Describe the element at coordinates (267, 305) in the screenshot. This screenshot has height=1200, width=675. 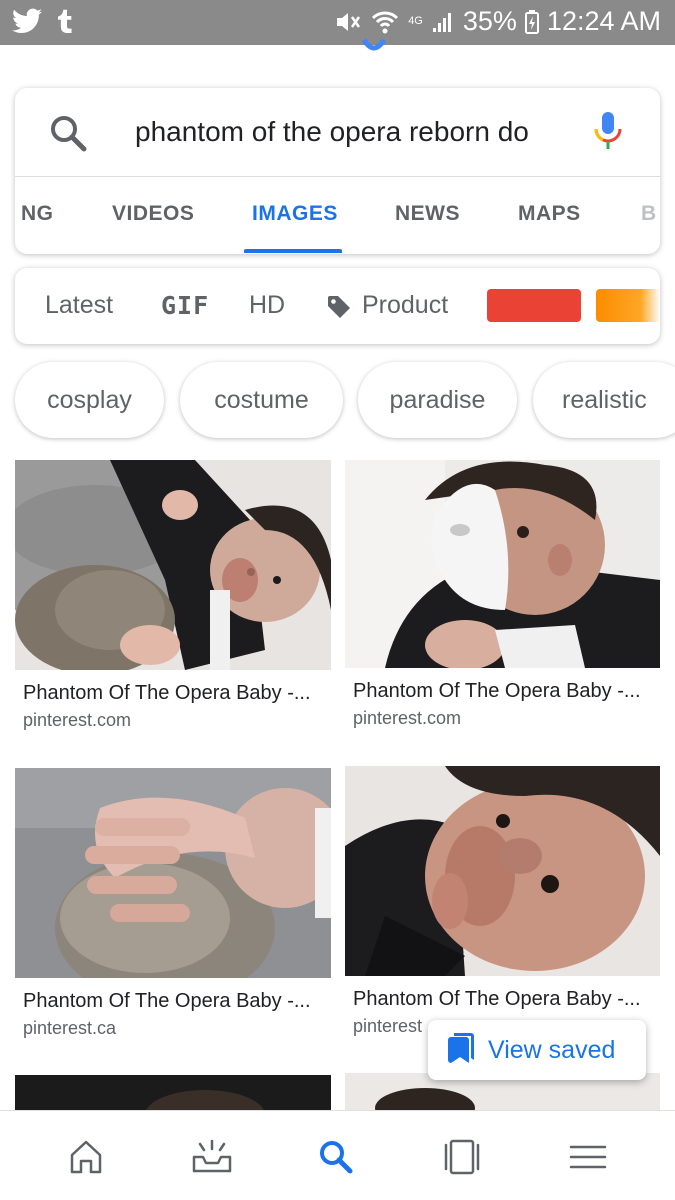
I see `filter-hd: HD` at that location.